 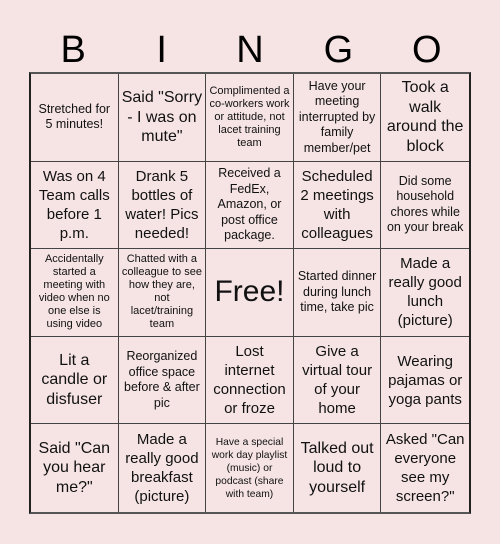 I want to click on free-space-cell: Free!, so click(x=250, y=293).